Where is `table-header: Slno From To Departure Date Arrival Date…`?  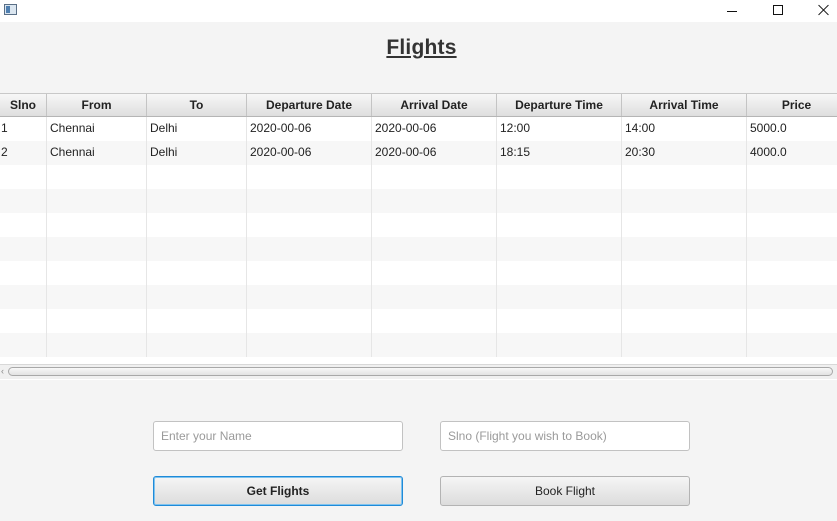 table-header: Slno From To Departure Date Arrival Date… is located at coordinates (418, 105).